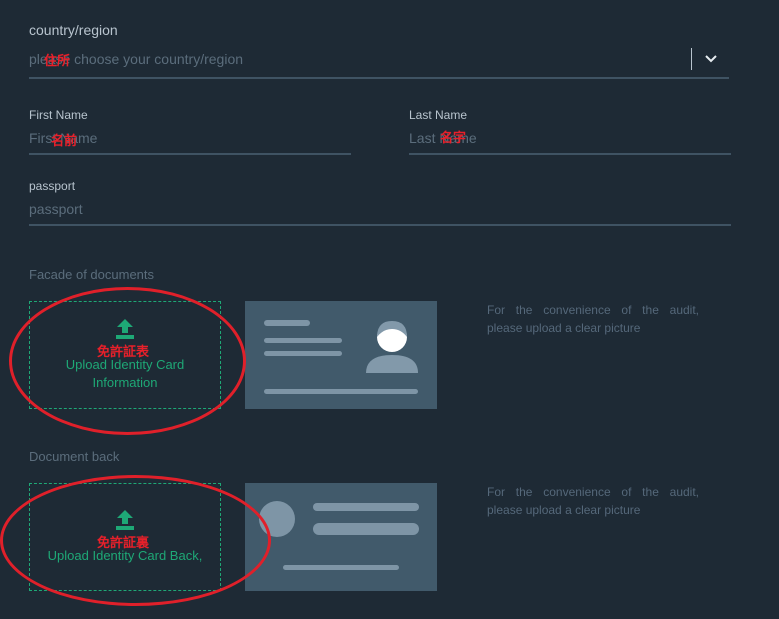 This screenshot has width=779, height=619. Describe the element at coordinates (691, 59) in the screenshot. I see `select-divider` at that location.